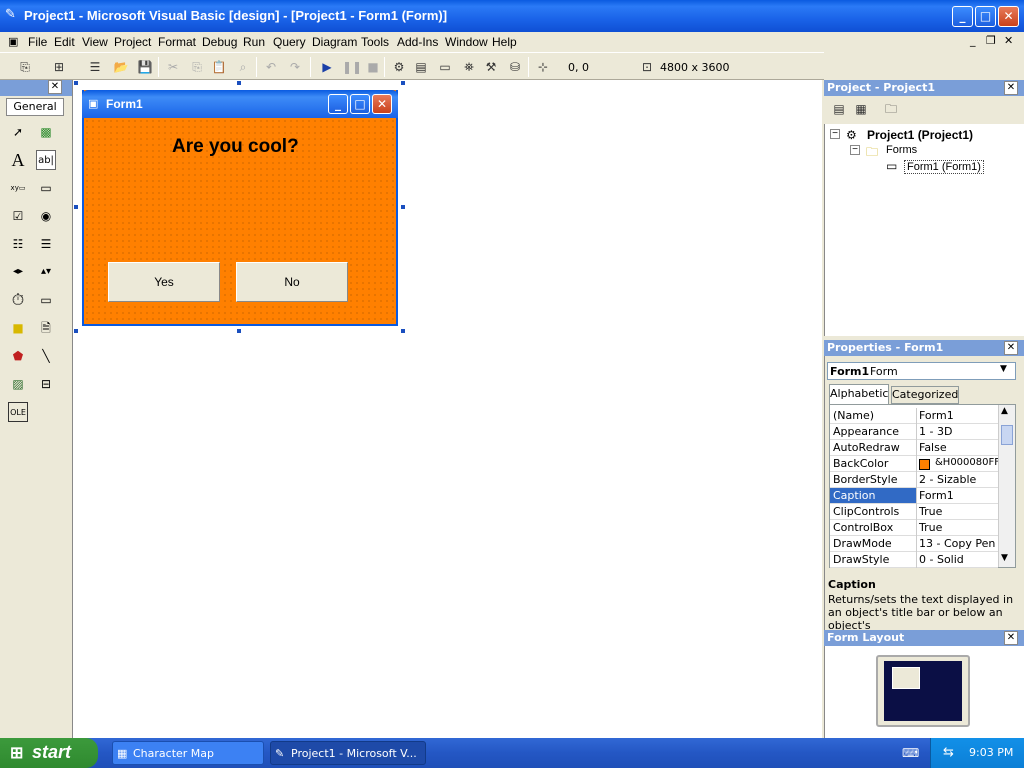 The width and height of the screenshot is (1024, 768). Describe the element at coordinates (18, 384) in the screenshot. I see `image-tool-icon: ▨` at that location.